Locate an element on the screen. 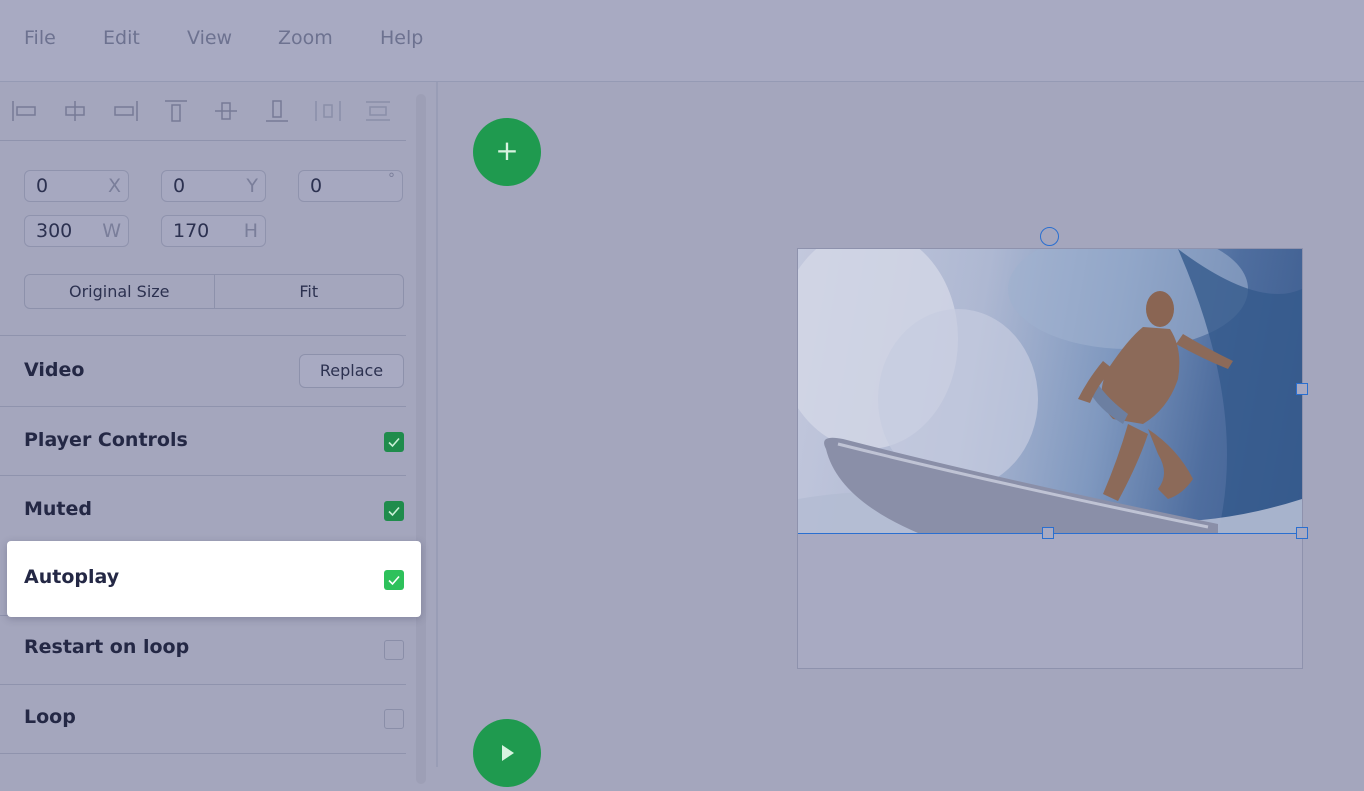 The width and height of the screenshot is (1364, 791). restart-on-loop-label: Restart on loop is located at coordinates (107, 647).